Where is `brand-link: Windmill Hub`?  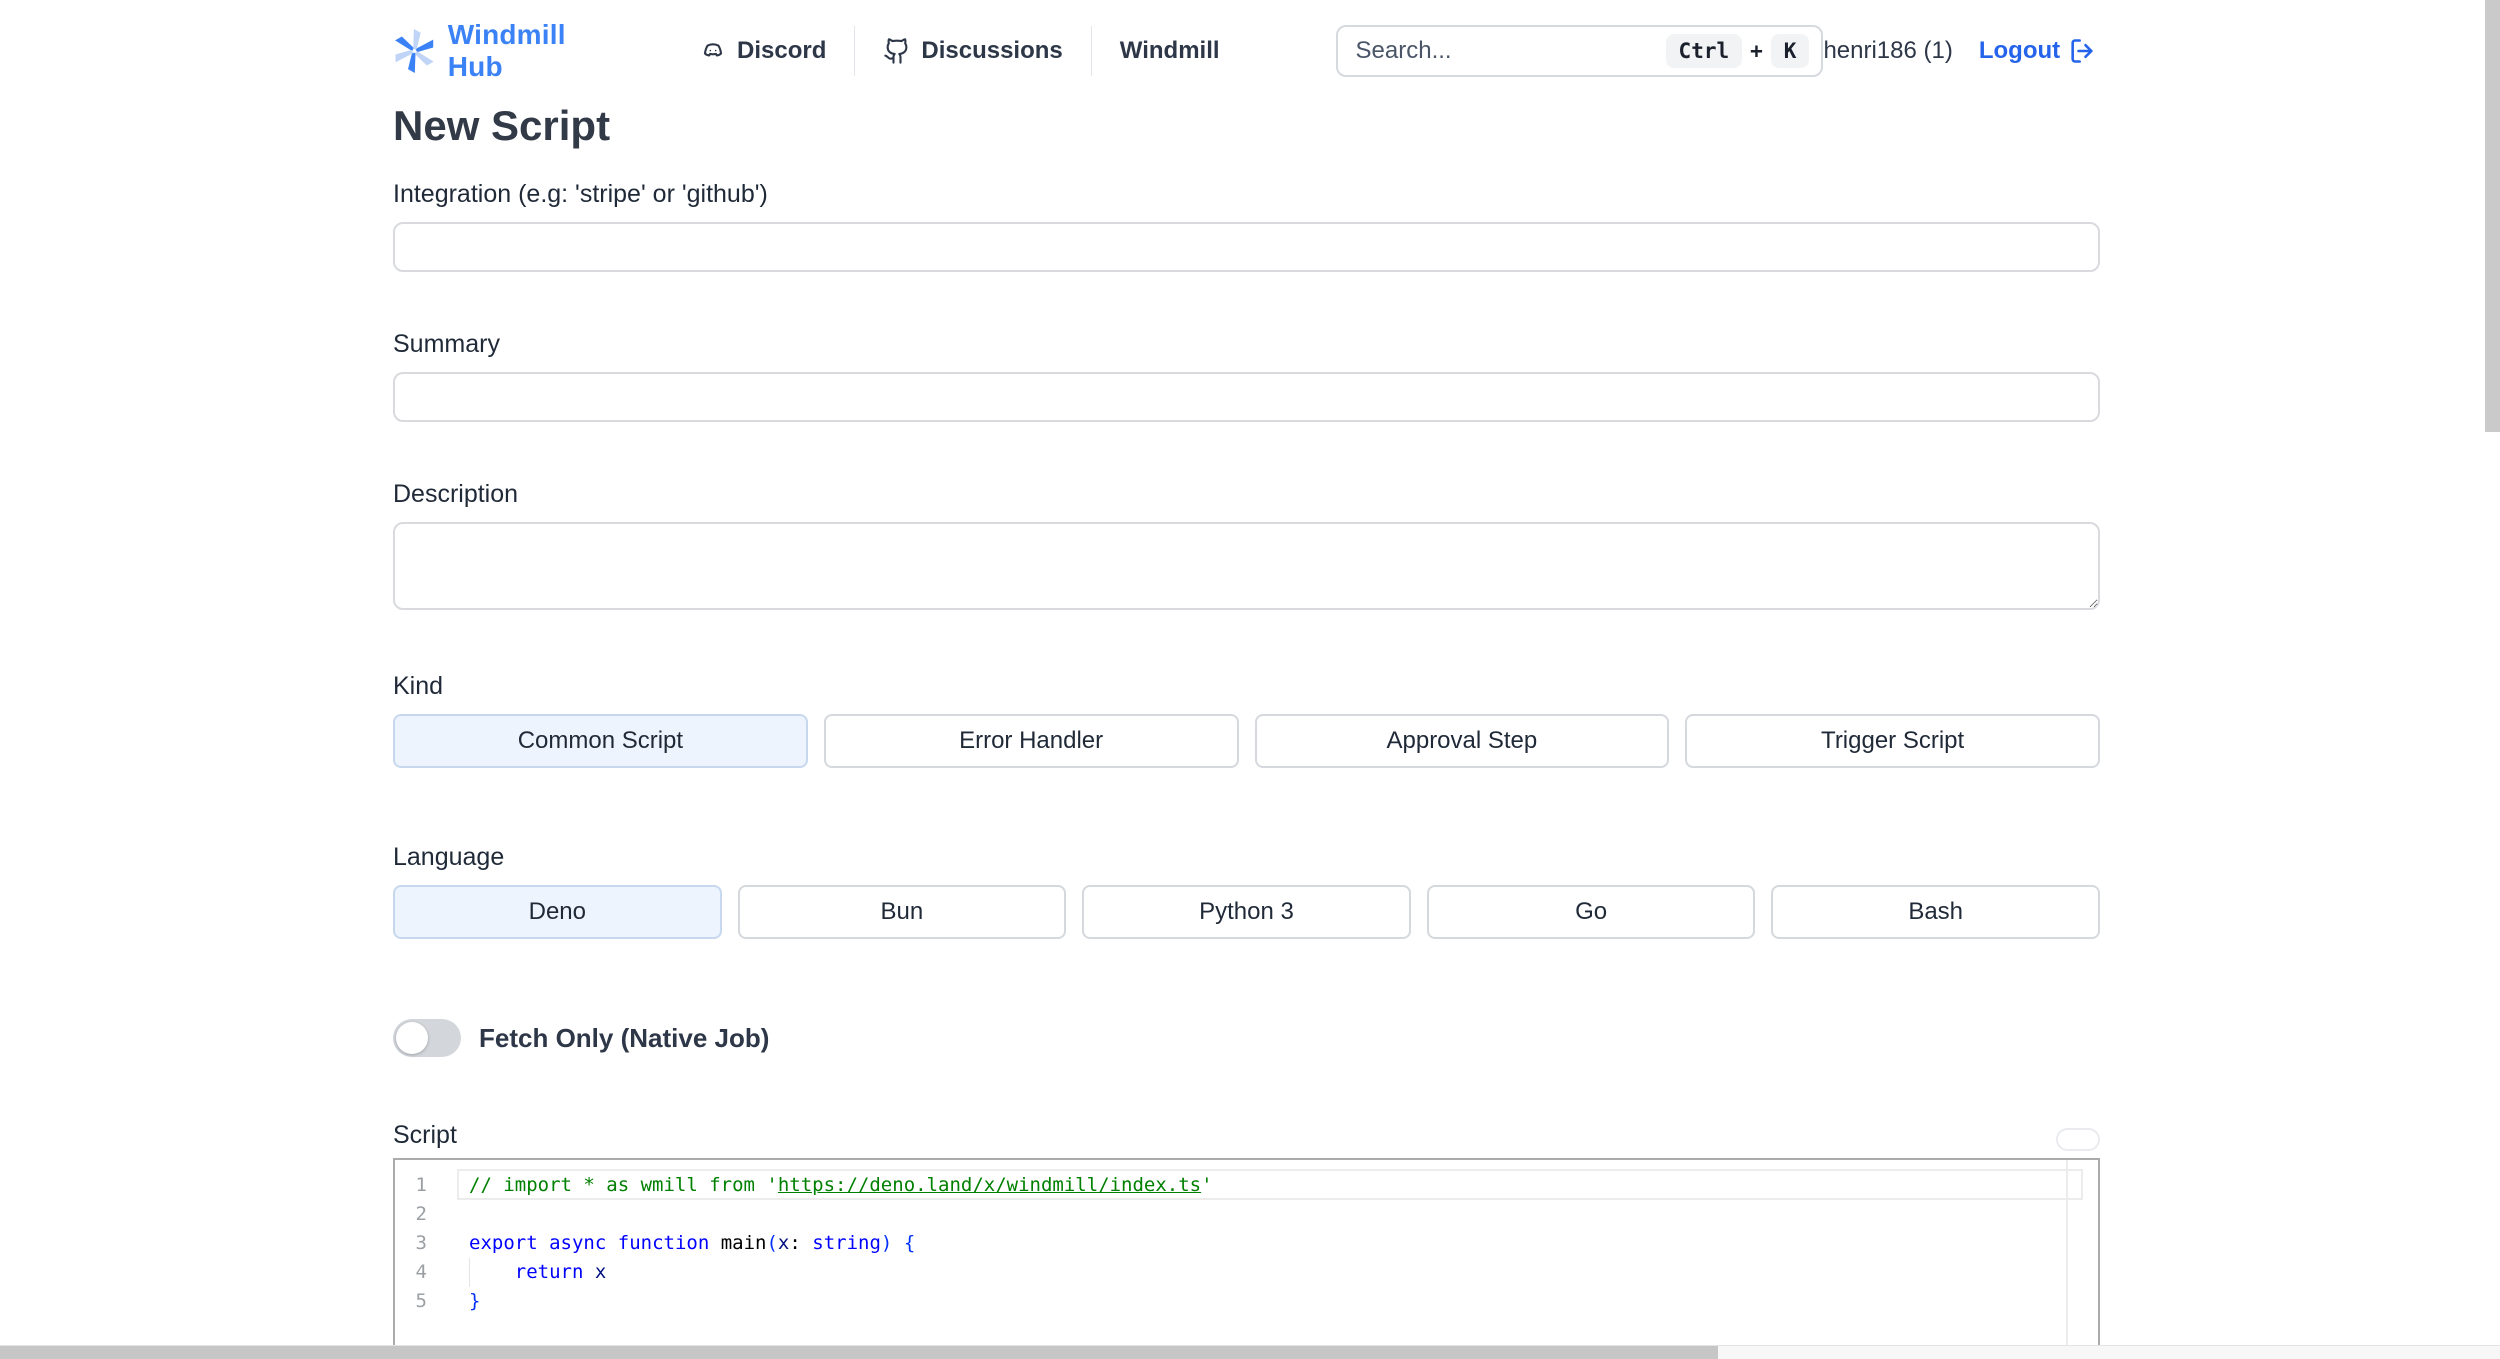
brand-link: Windmill Hub is located at coordinates (487, 51).